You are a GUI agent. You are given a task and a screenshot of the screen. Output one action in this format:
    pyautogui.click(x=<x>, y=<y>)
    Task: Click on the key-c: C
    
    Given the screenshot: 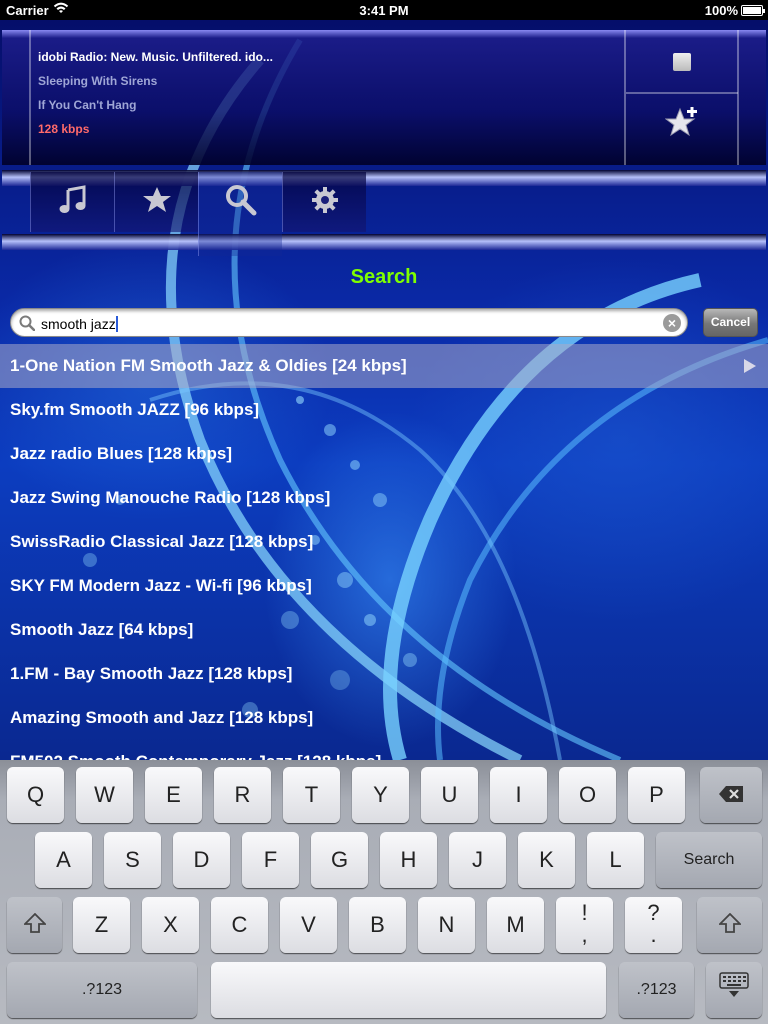 What is the action you would take?
    pyautogui.click(x=239, y=925)
    